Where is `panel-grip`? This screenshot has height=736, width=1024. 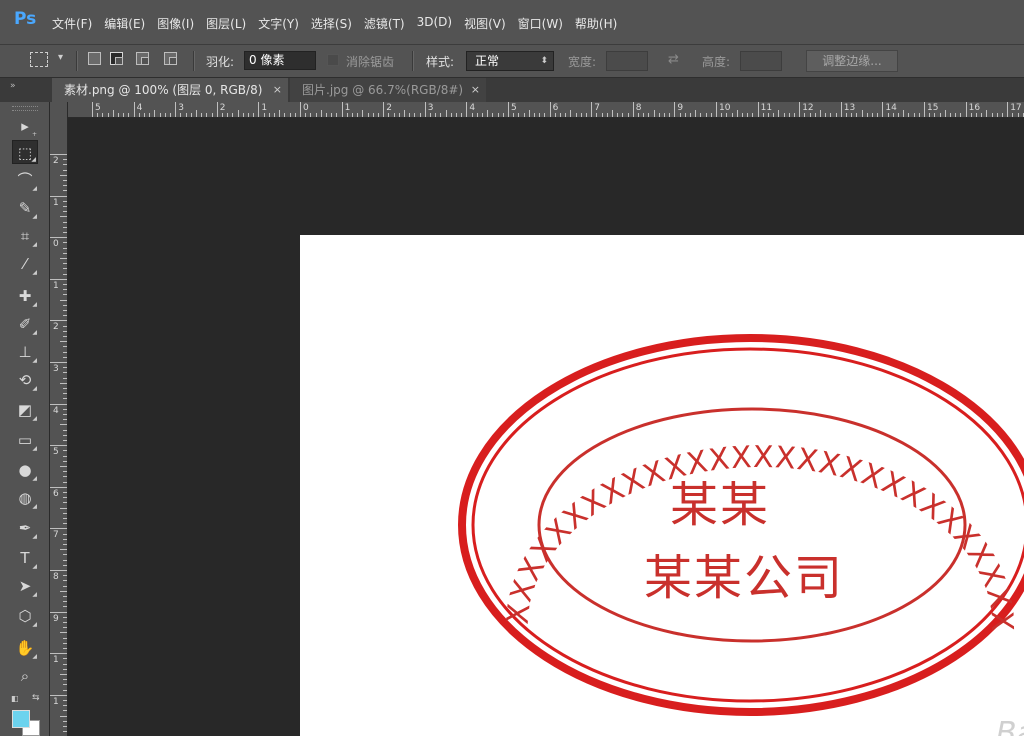 panel-grip is located at coordinates (25, 108).